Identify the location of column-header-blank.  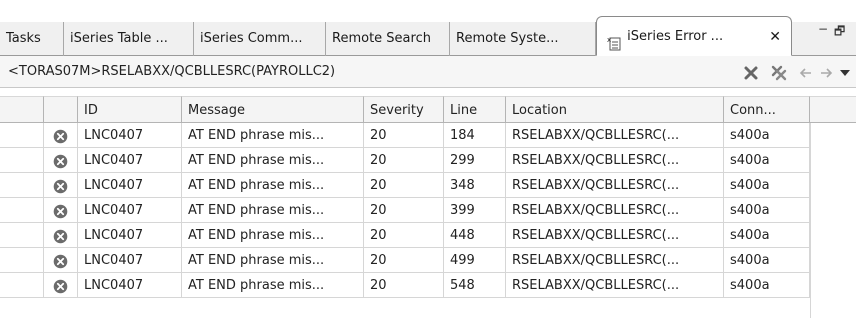
(22, 109).